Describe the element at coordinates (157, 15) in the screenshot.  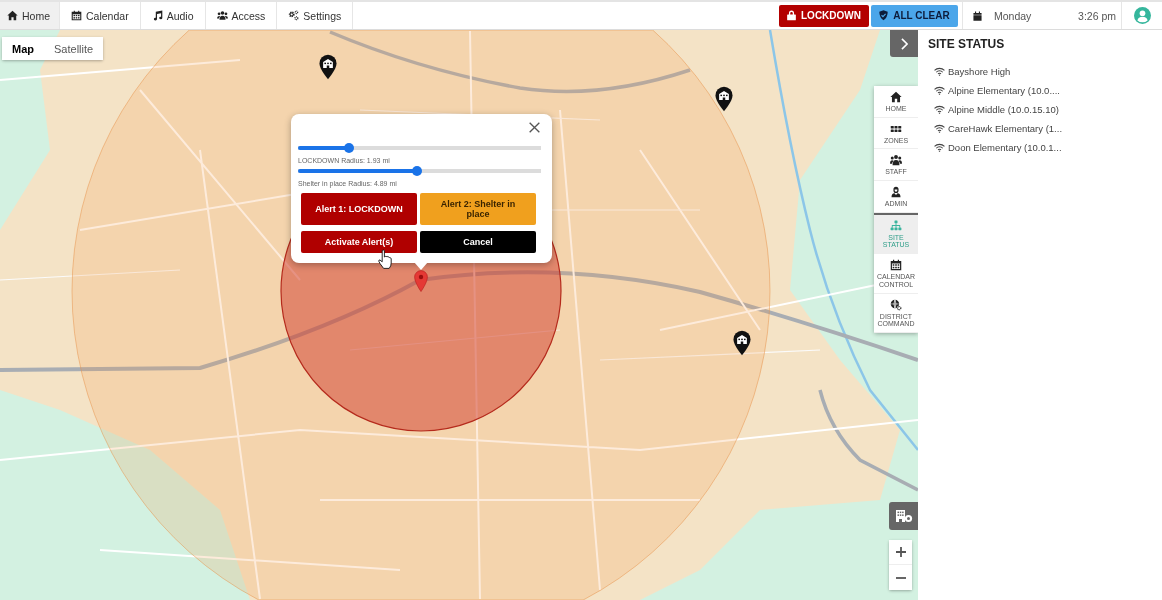
I see `music-note-icon` at that location.